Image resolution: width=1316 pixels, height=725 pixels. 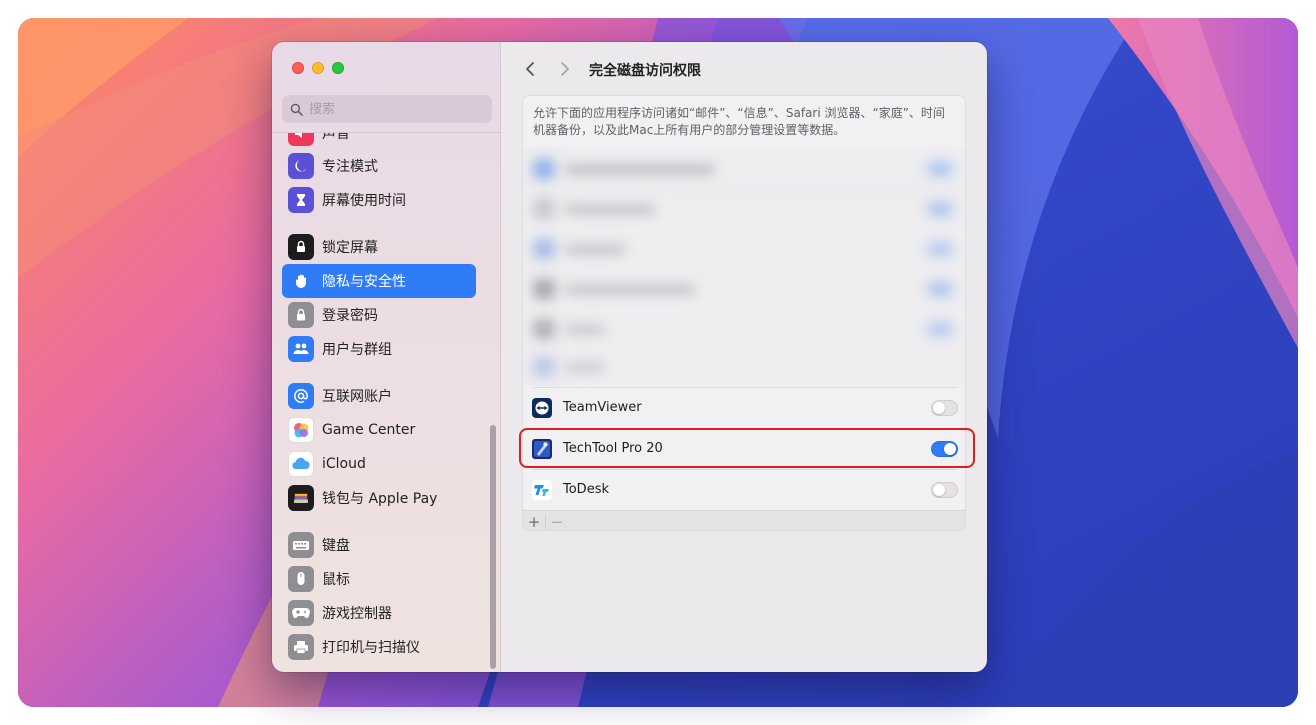 I want to click on minimize-button, so click(x=318, y=68).